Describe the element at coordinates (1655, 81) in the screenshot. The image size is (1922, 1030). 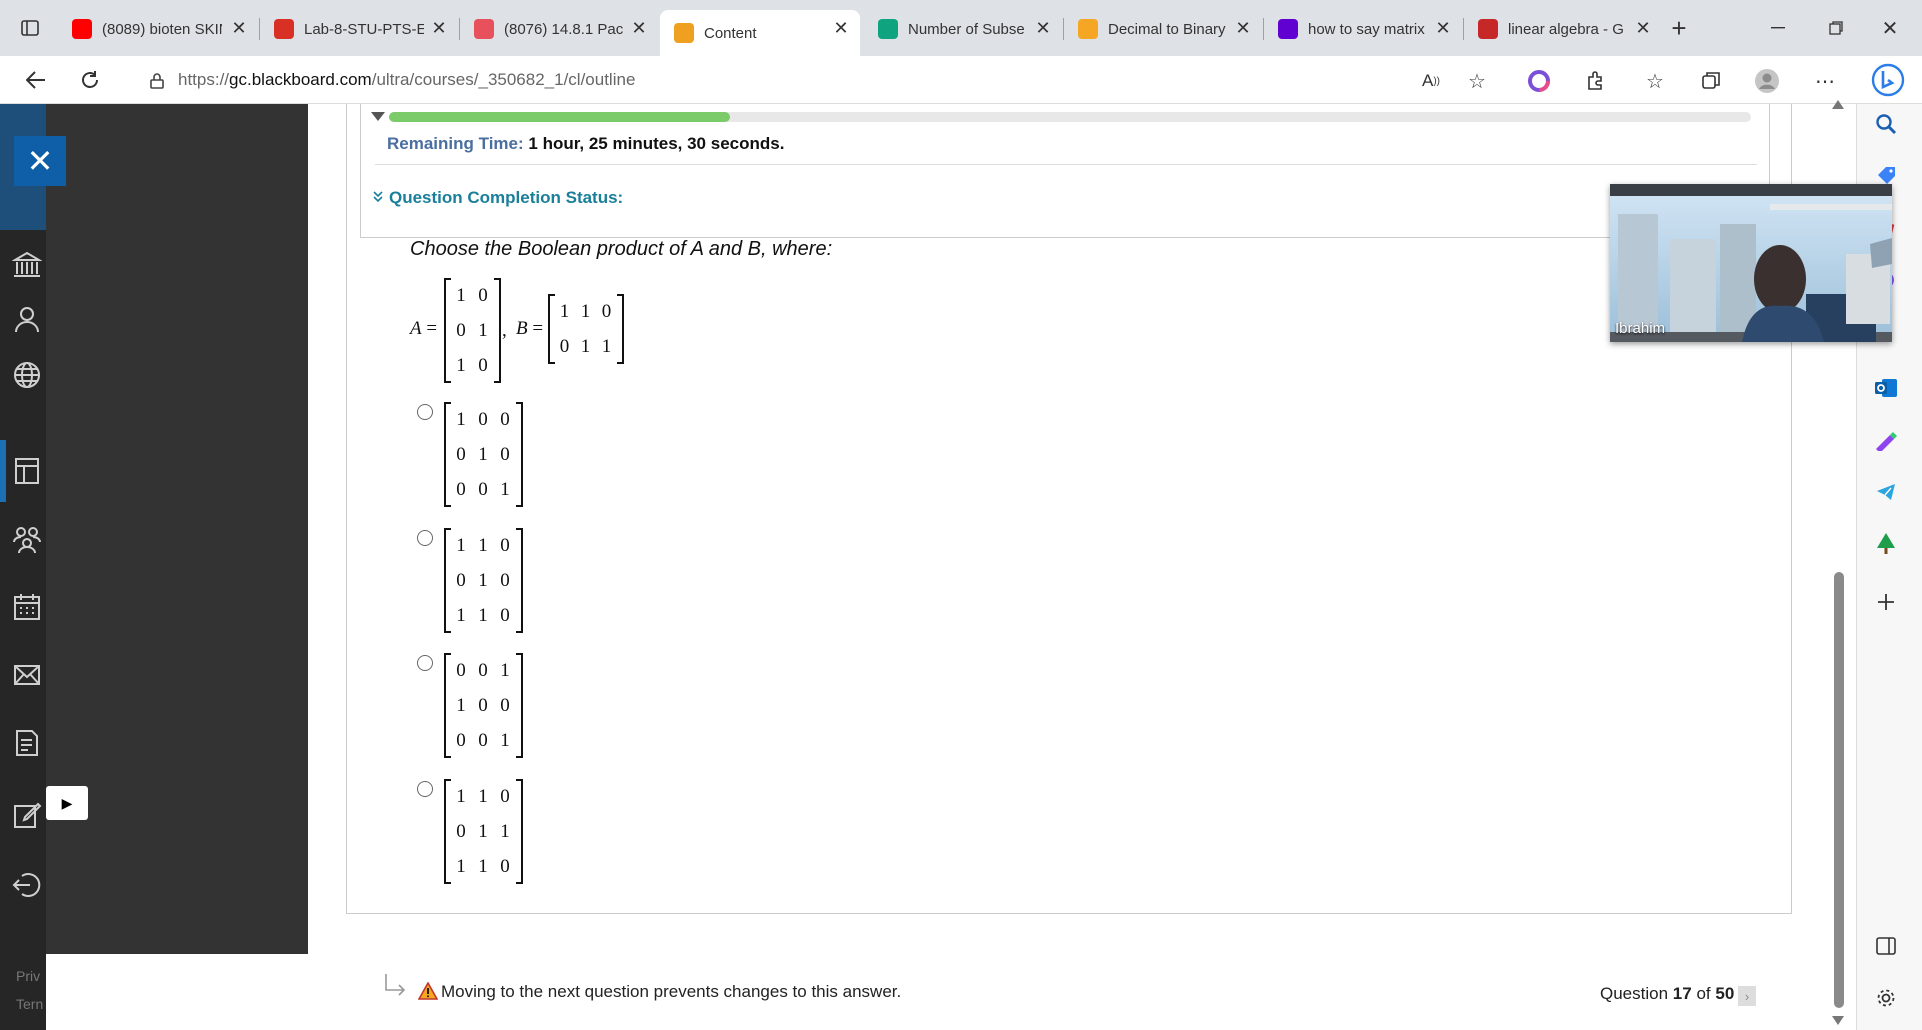
I see `favorites-icon: ☆` at that location.